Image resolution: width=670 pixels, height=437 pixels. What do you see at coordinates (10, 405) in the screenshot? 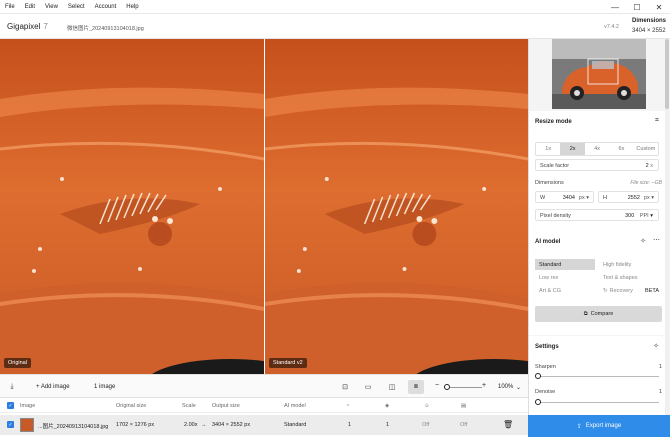
I see `select-all-checkbox: ✓` at bounding box center [10, 405].